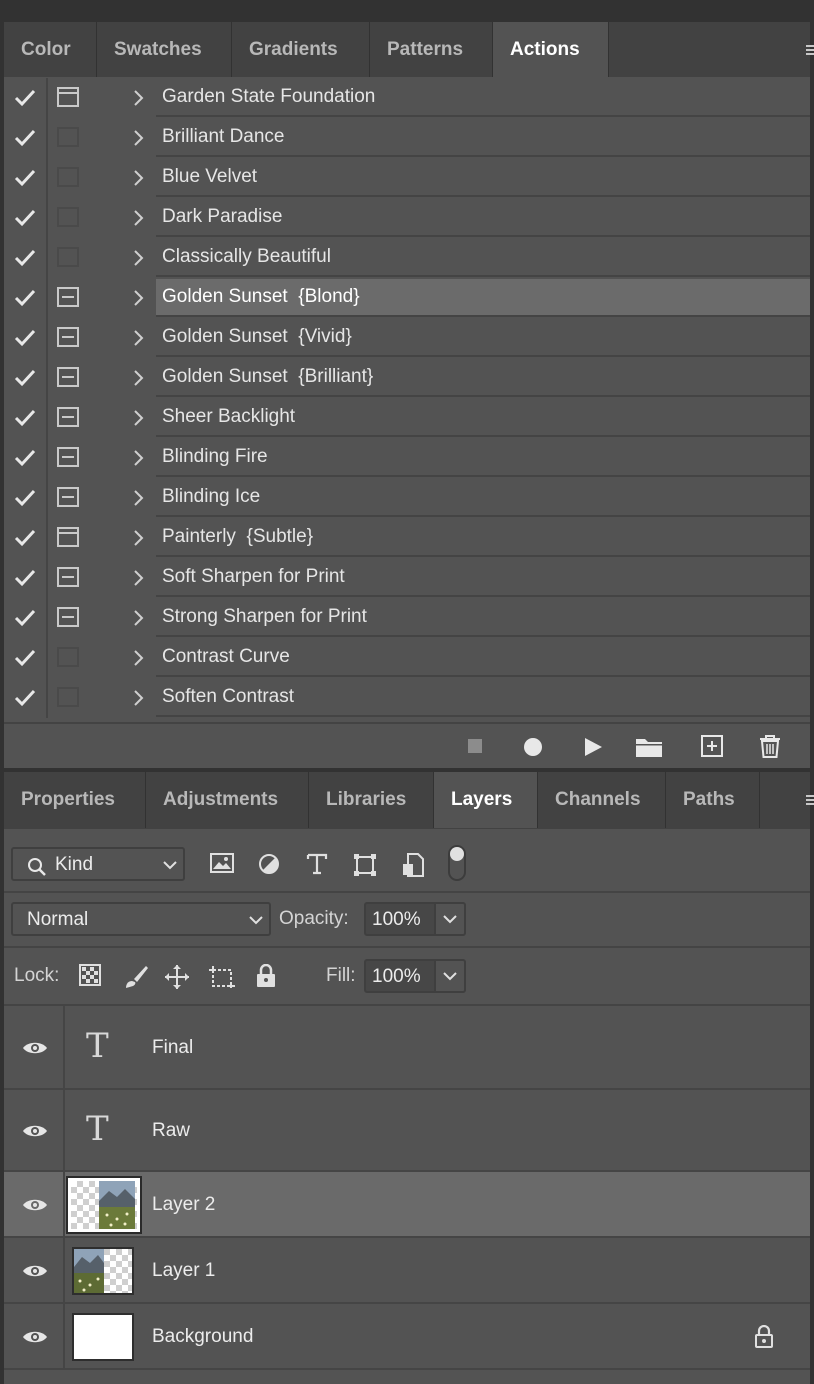  Describe the element at coordinates (371, 800) in the screenshot. I see `tab-libraries: Libraries` at that location.